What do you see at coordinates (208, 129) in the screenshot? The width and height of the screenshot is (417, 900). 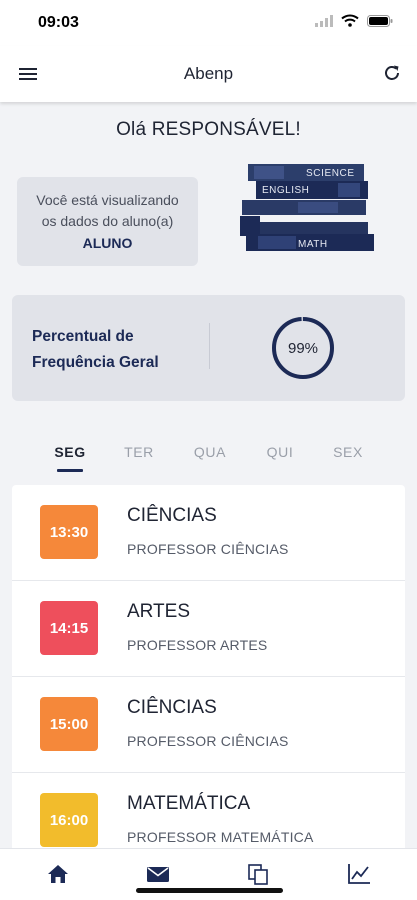 I see `greeting-title: Olá RESPONSÁVEL!` at bounding box center [208, 129].